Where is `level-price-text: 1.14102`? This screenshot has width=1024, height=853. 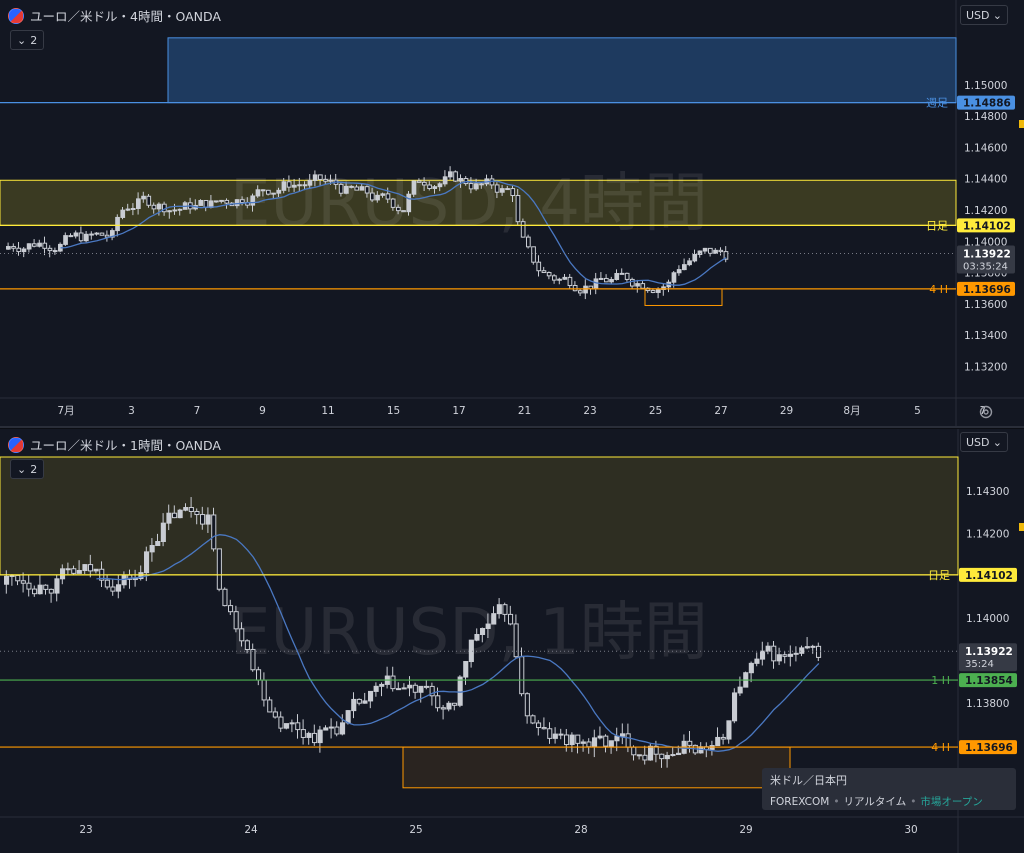 level-price-text: 1.14102 is located at coordinates (987, 226).